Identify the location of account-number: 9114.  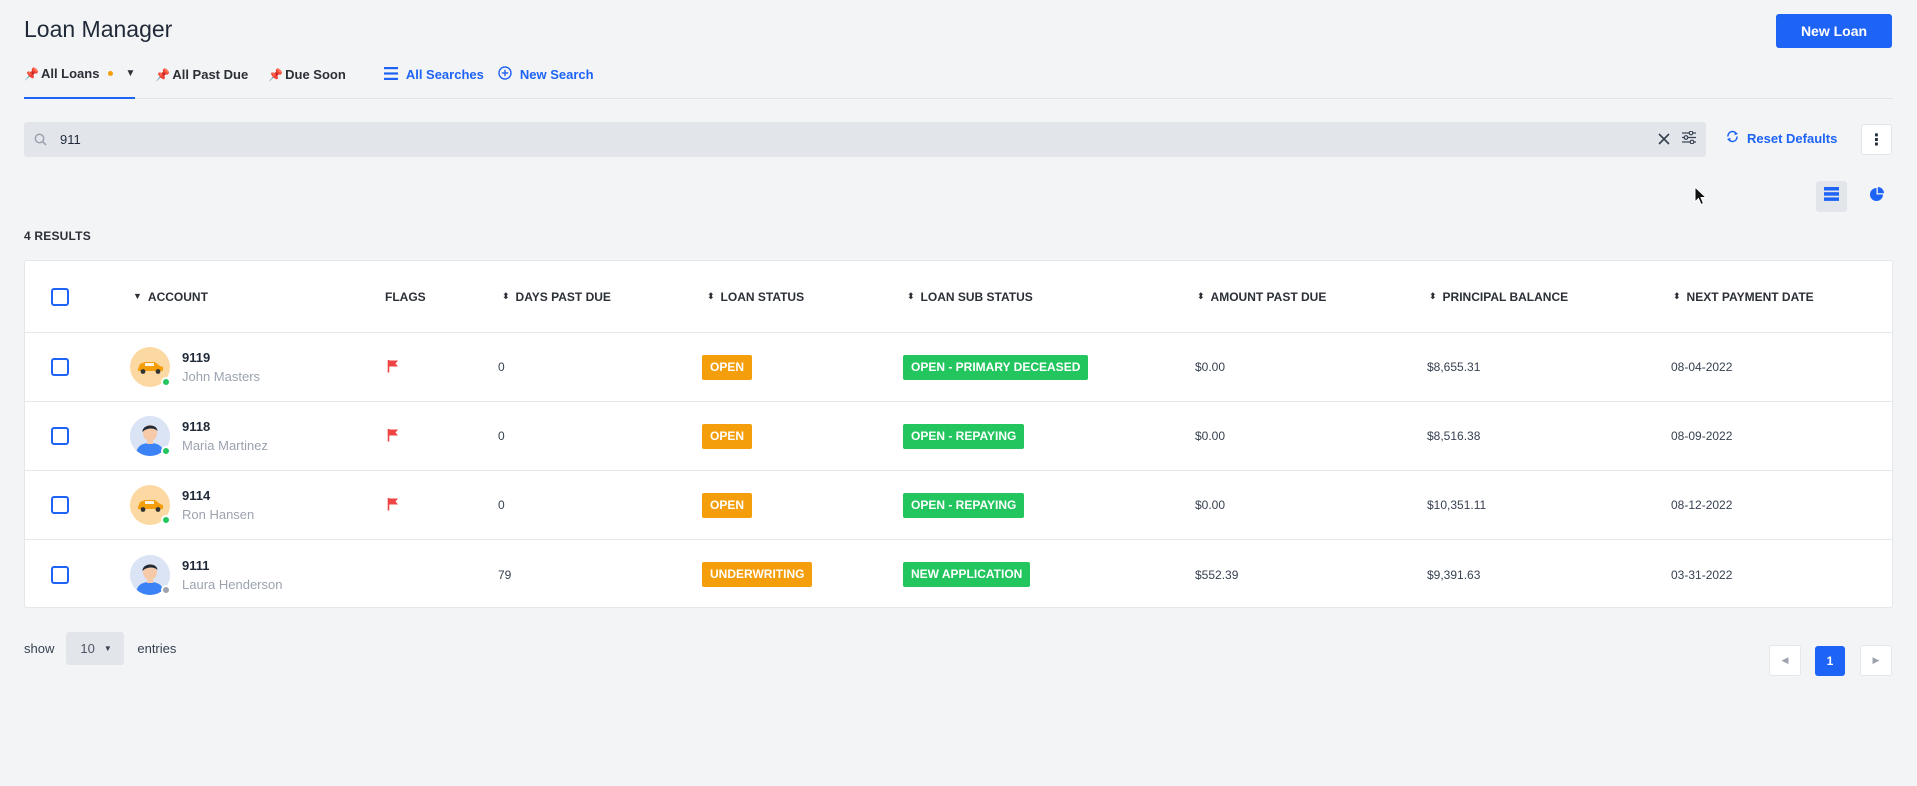
(218, 495).